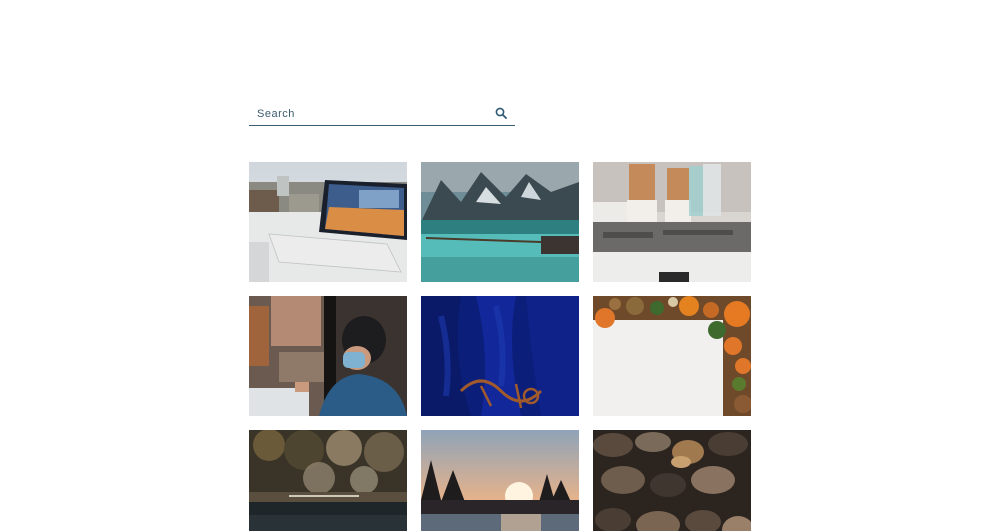  What do you see at coordinates (328, 356) in the screenshot?
I see `gallery-image-person-phone` at bounding box center [328, 356].